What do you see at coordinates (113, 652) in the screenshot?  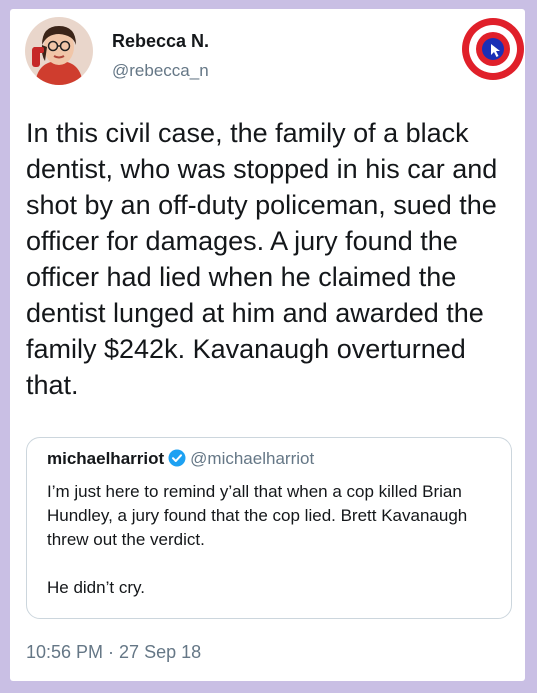 I see `tweet-timestamp: 10:56 PM · 27 Sep 18` at bounding box center [113, 652].